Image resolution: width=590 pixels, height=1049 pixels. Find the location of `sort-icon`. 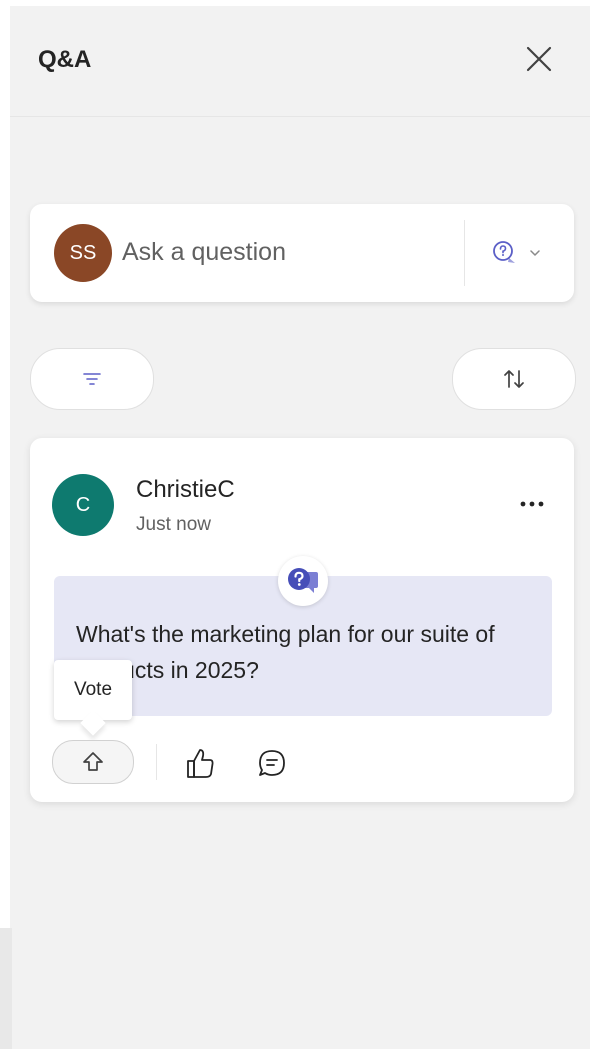

sort-icon is located at coordinates (514, 379).